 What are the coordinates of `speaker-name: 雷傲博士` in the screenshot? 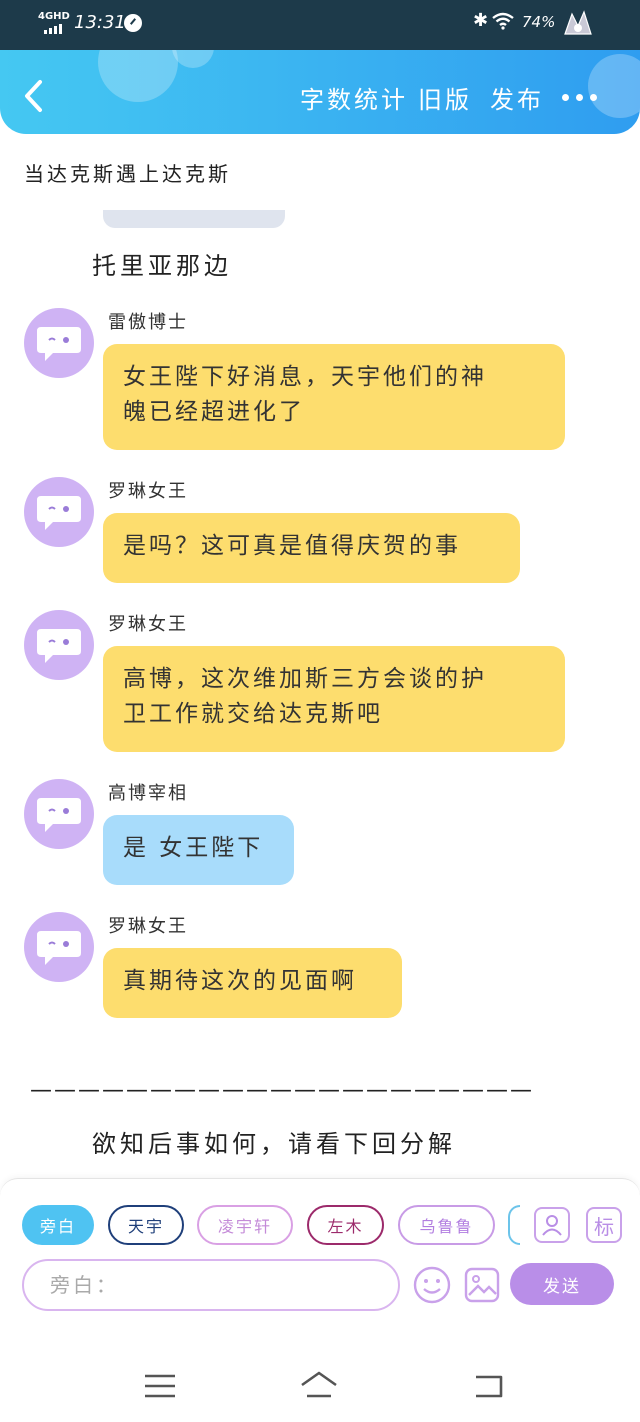 It's located at (148, 322).